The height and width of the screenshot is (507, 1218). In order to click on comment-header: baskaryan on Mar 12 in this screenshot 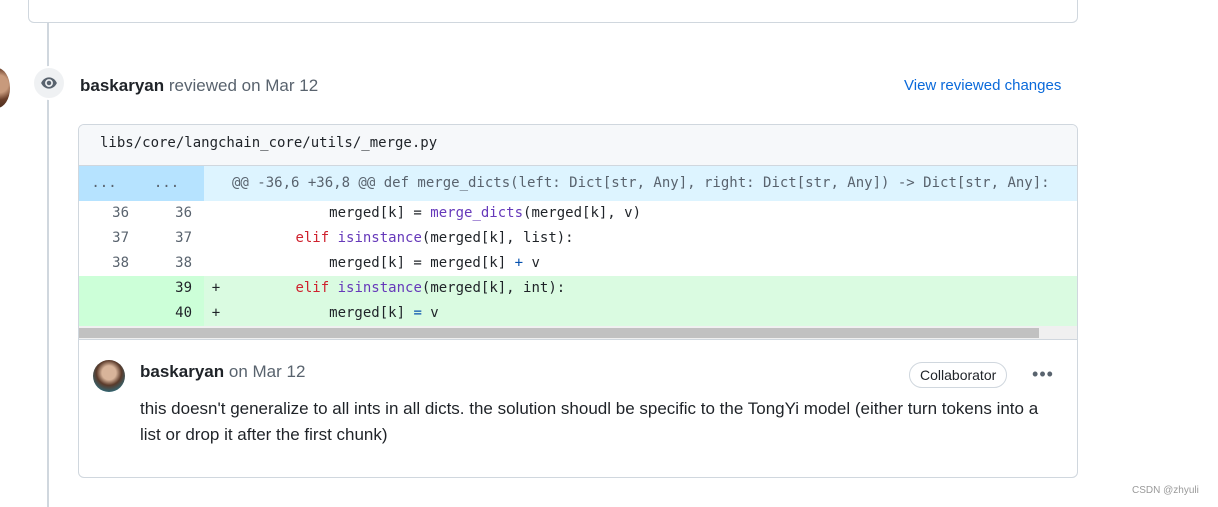, I will do `click(222, 372)`.